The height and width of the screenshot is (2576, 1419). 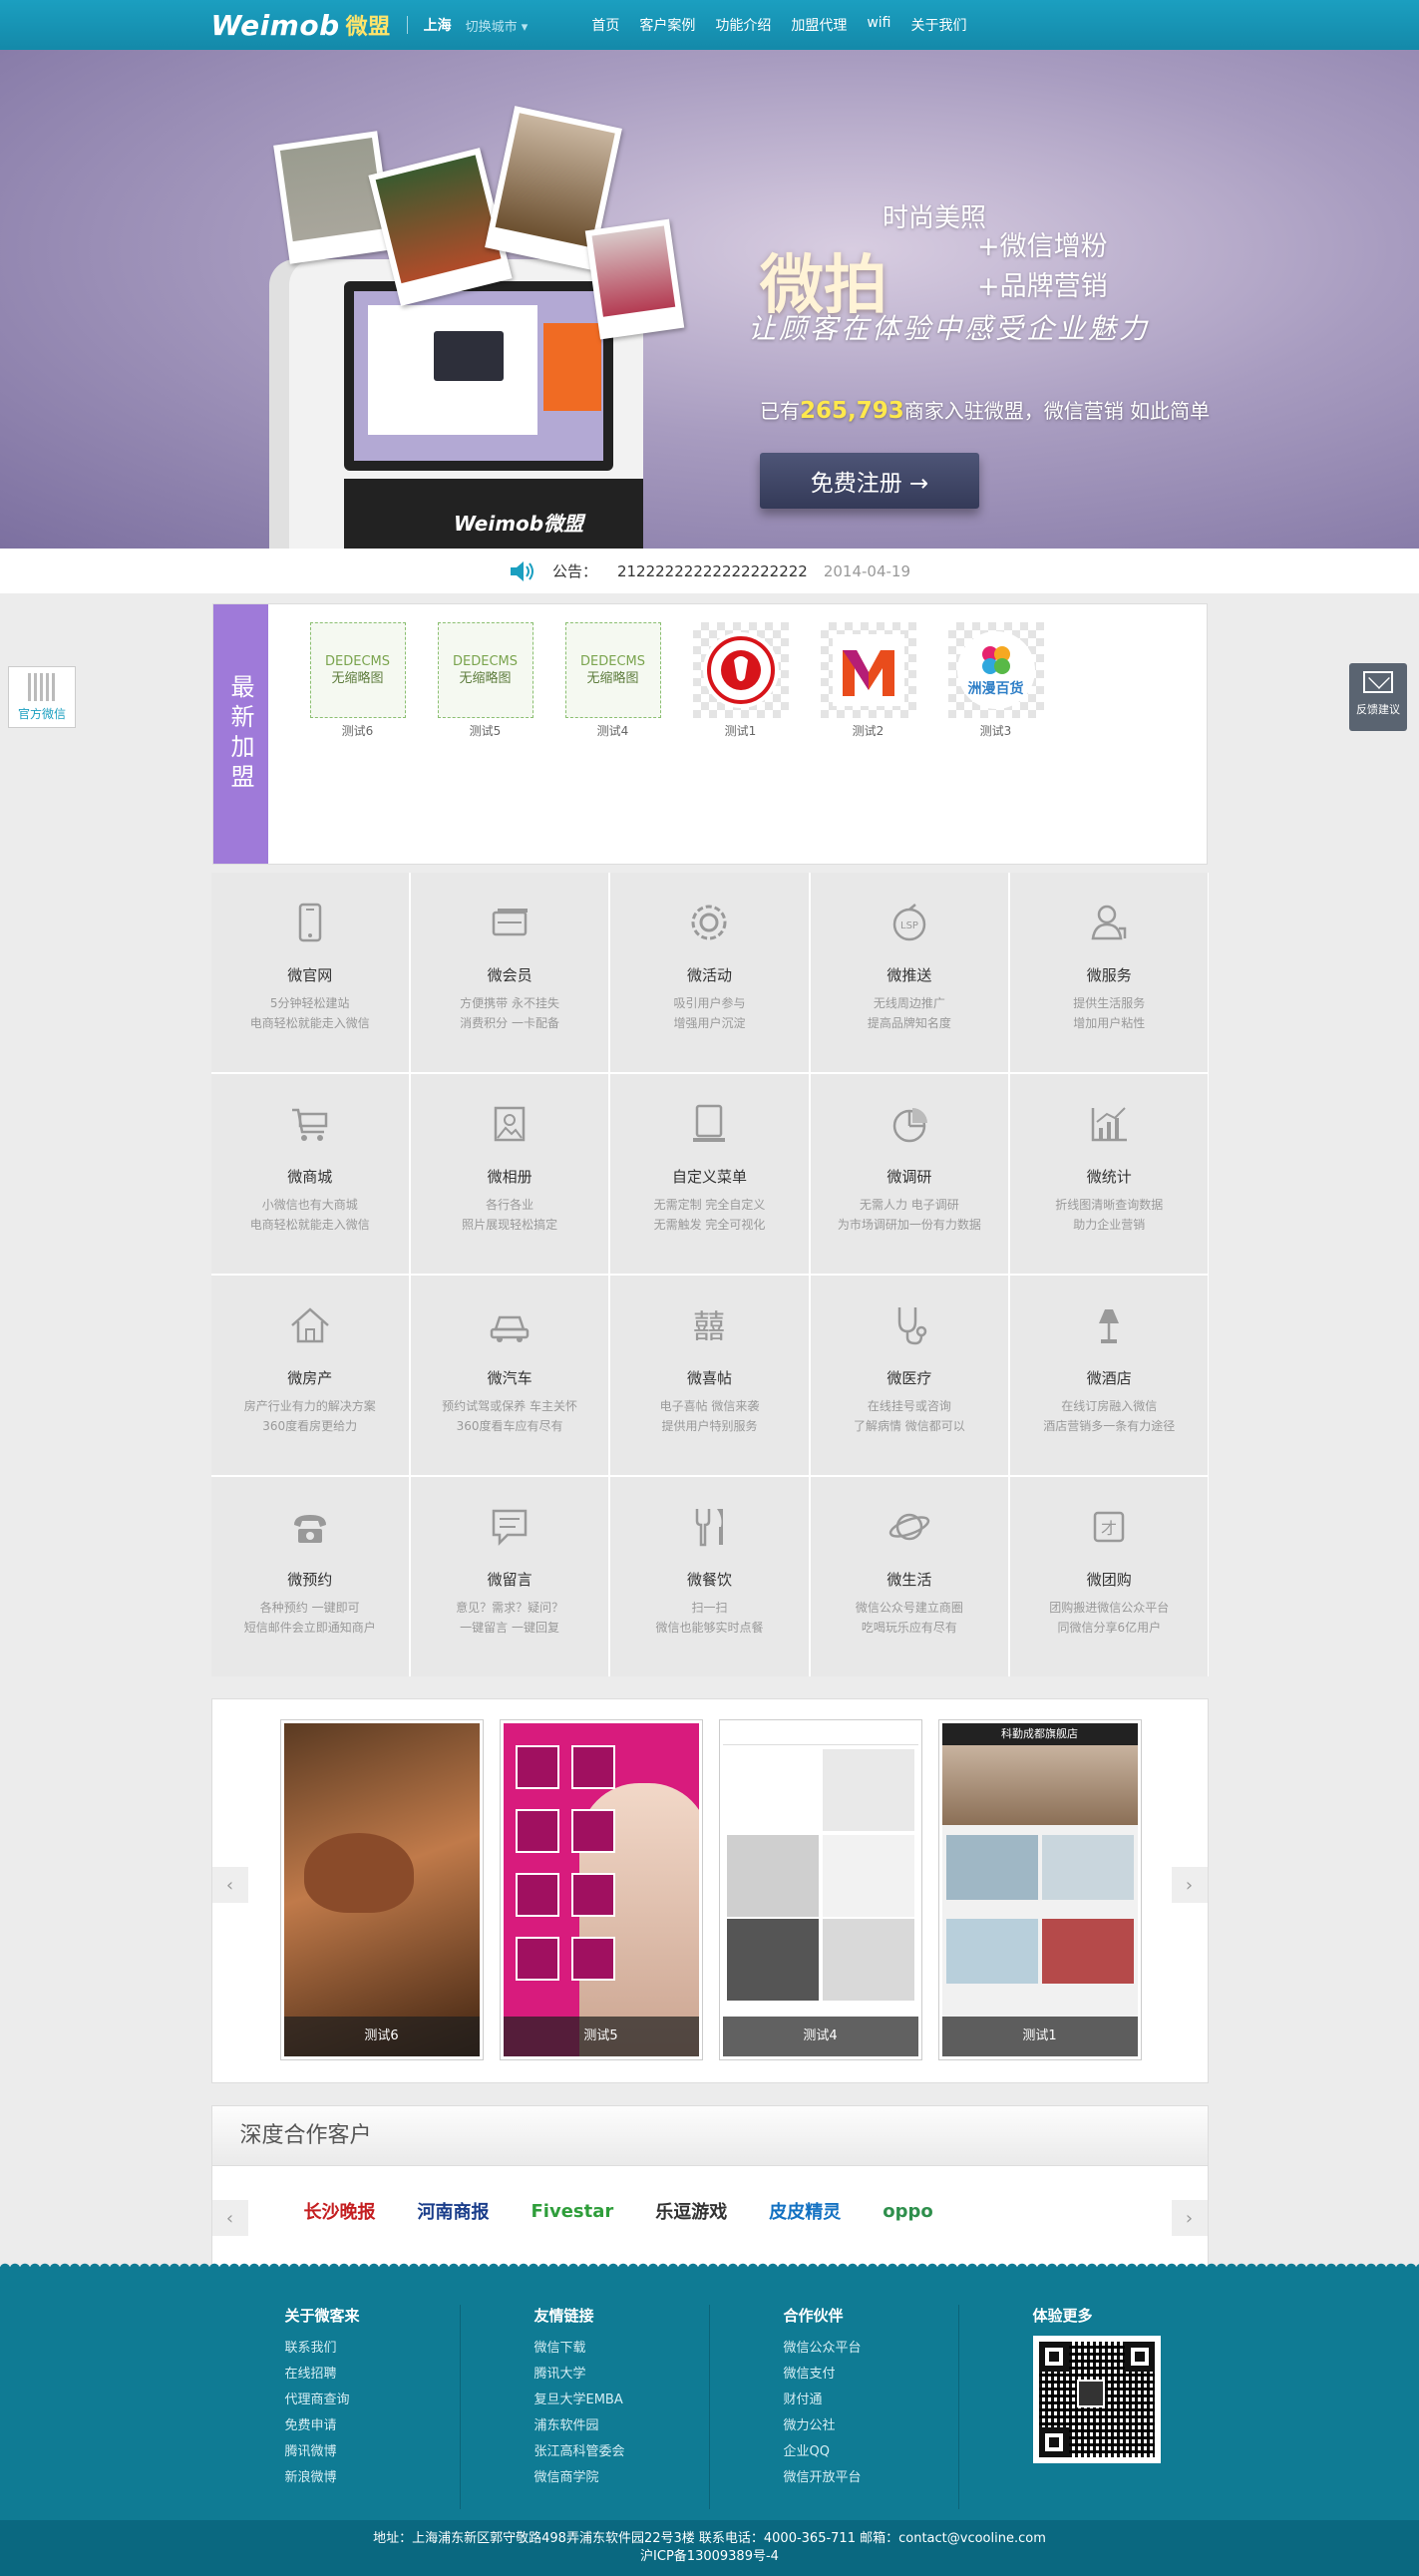 What do you see at coordinates (871, 2400) in the screenshot?
I see `footer-link: 财付通` at bounding box center [871, 2400].